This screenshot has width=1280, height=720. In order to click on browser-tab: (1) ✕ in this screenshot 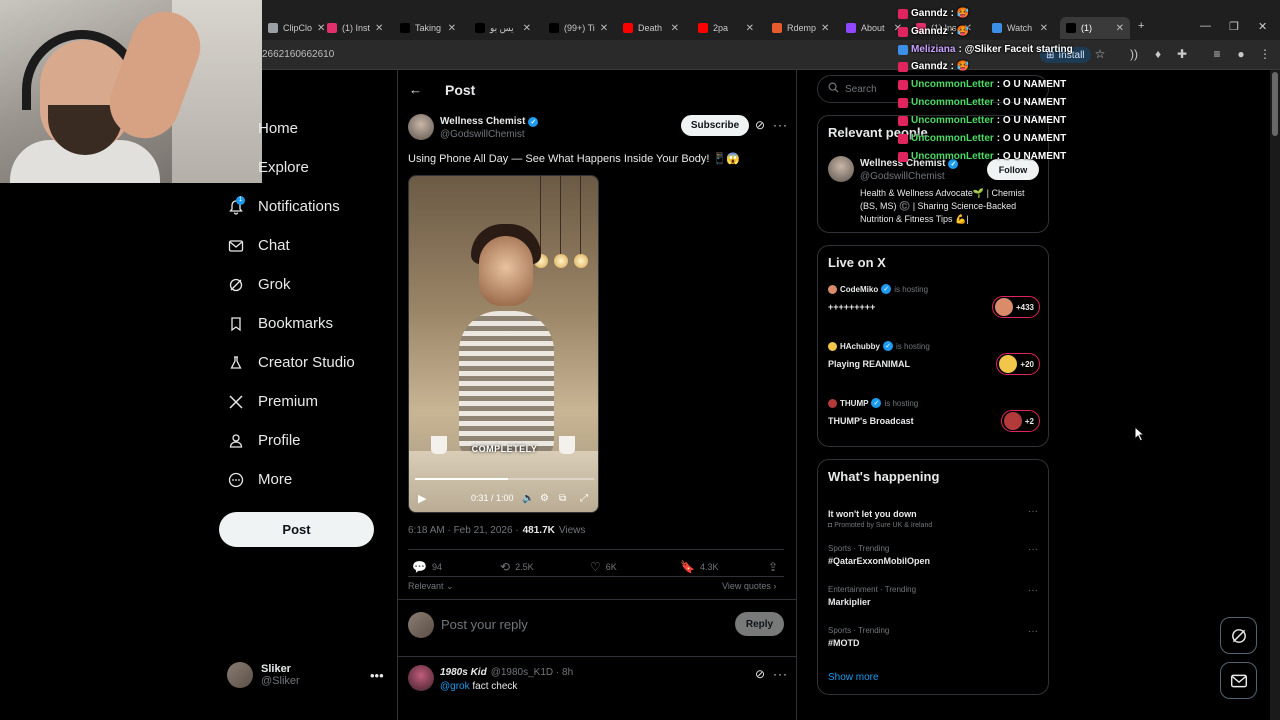, I will do `click(1095, 28)`.